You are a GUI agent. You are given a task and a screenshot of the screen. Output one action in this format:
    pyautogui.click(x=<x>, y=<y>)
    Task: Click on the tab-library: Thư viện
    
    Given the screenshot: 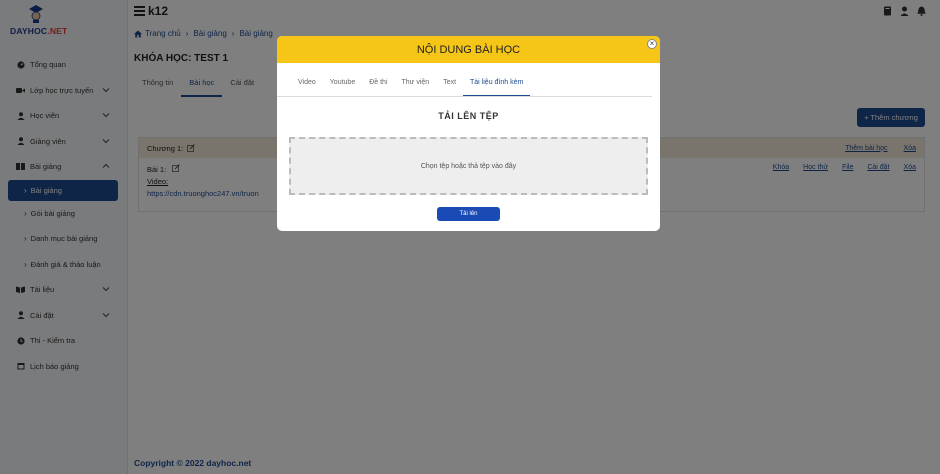 What is the action you would take?
    pyautogui.click(x=416, y=85)
    